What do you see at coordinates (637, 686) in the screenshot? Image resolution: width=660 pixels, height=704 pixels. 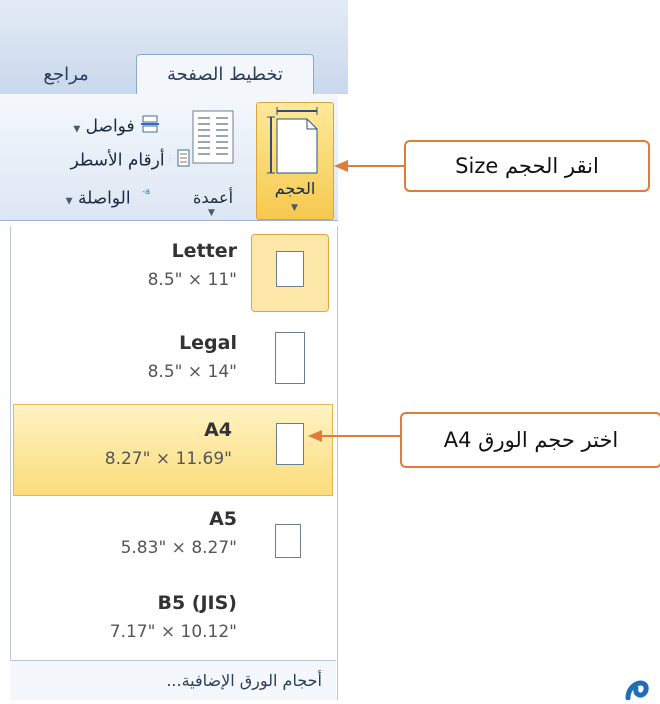 I see `logo-mark-icon` at bounding box center [637, 686].